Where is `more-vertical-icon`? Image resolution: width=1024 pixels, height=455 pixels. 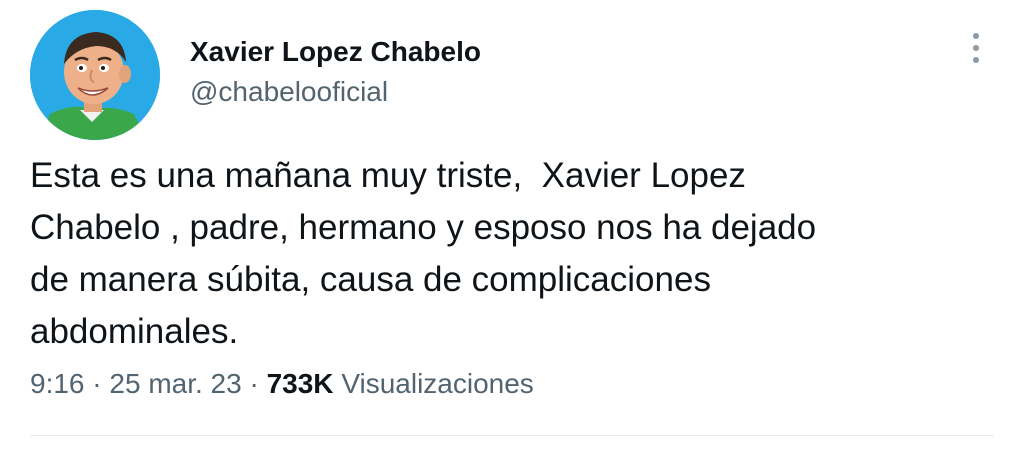
more-vertical-icon is located at coordinates (976, 36).